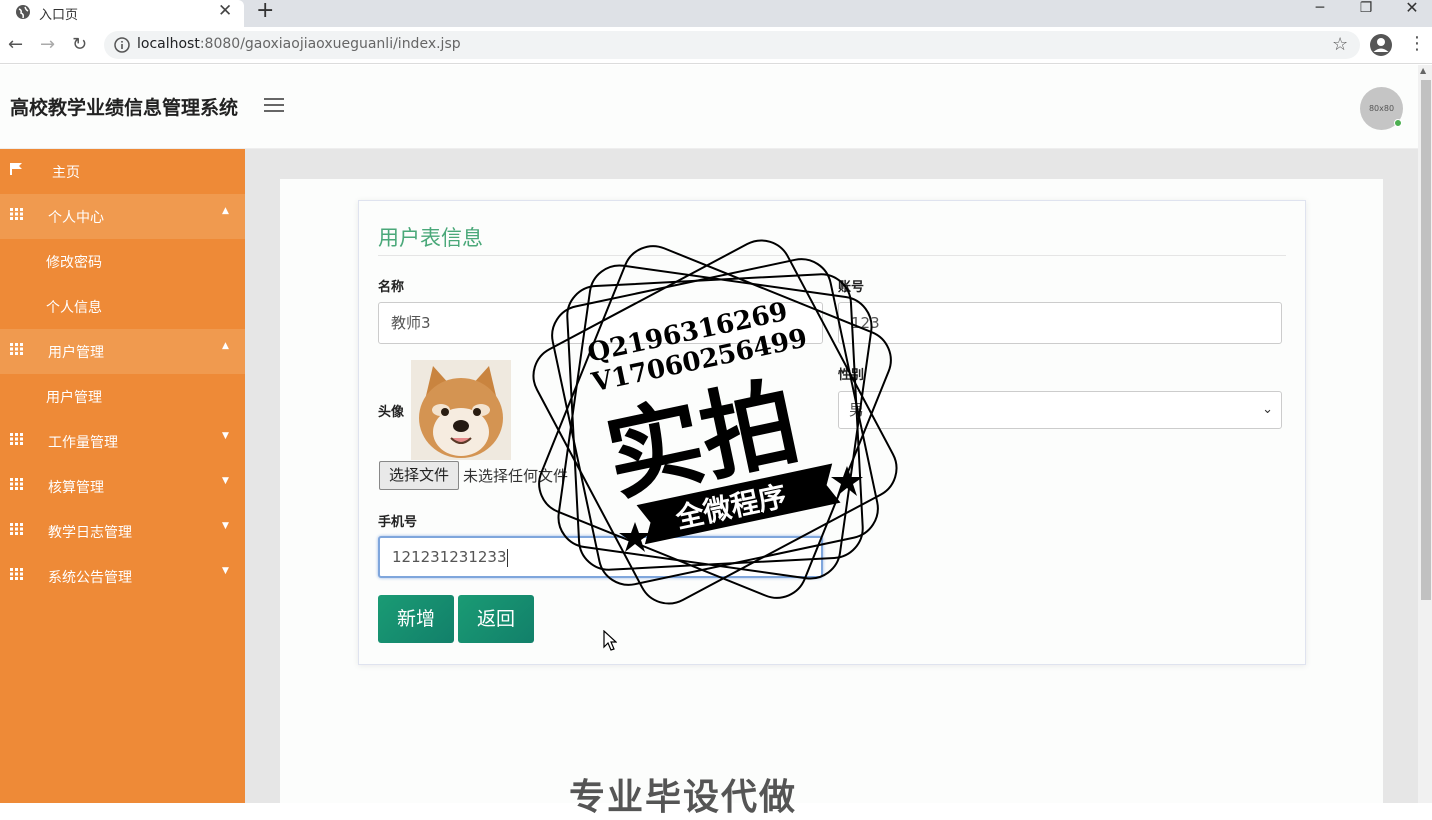 The height and width of the screenshot is (820, 1432). Describe the element at coordinates (507, 557) in the screenshot. I see `text-caret` at that location.